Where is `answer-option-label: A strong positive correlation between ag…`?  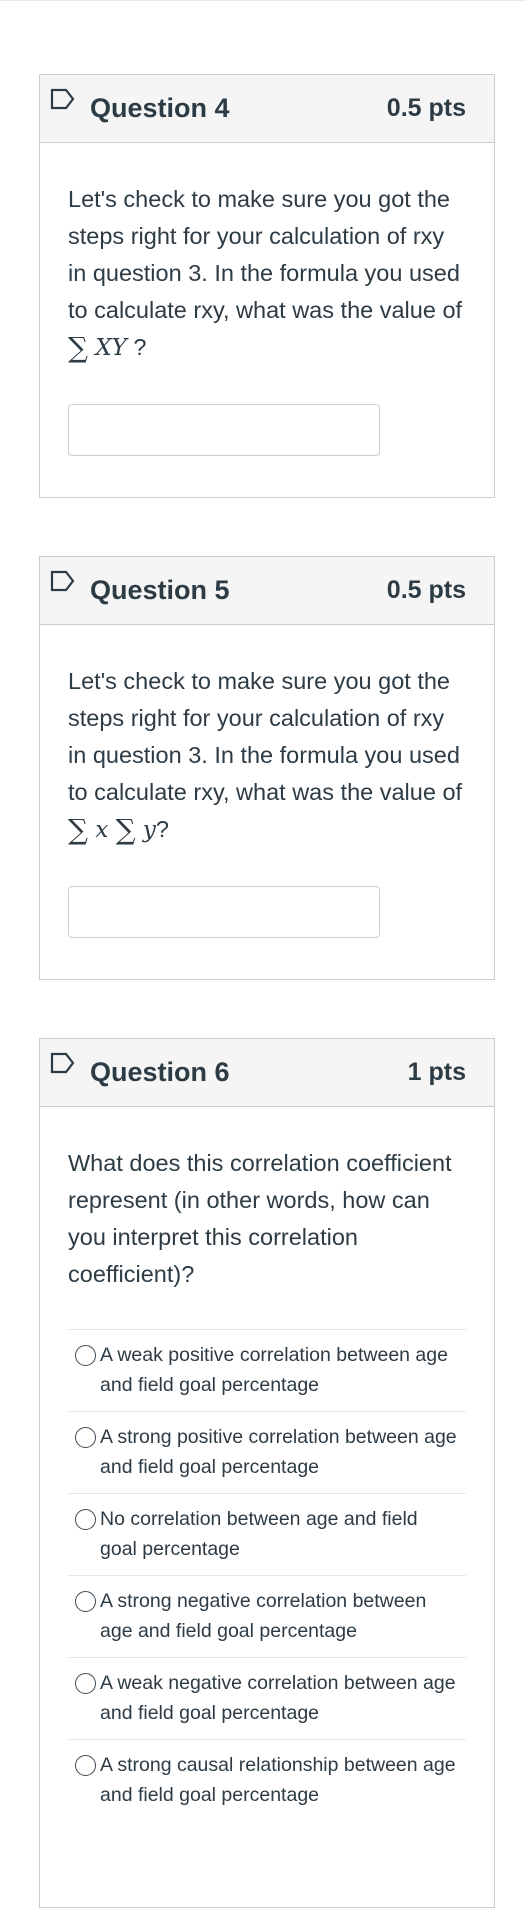 answer-option-label: A strong positive correlation between ag… is located at coordinates (278, 1452).